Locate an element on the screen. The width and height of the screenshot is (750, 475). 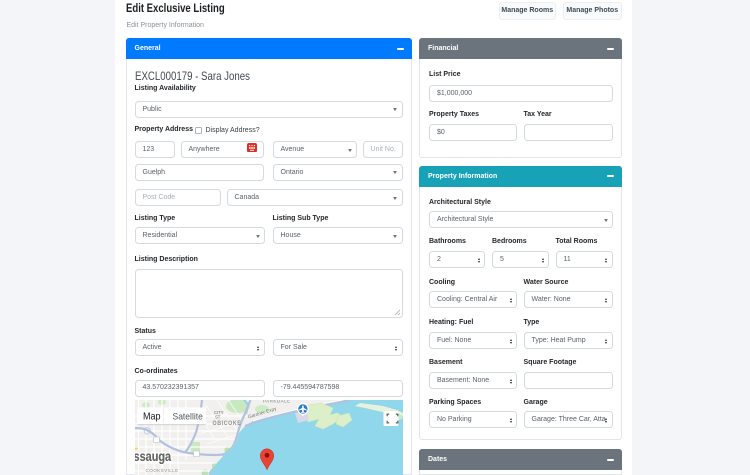
svg-text: OBICOKE is located at coordinates (226, 424).